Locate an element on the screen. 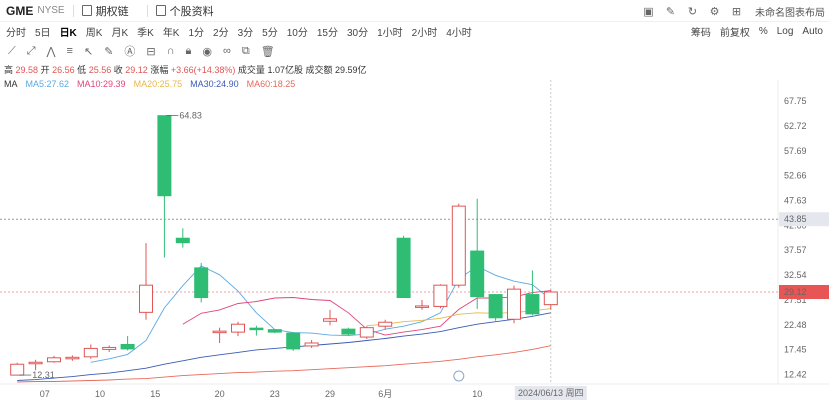 The image size is (829, 403). crosshair-date-label: 2024/06/13 周四 is located at coordinates (551, 393).